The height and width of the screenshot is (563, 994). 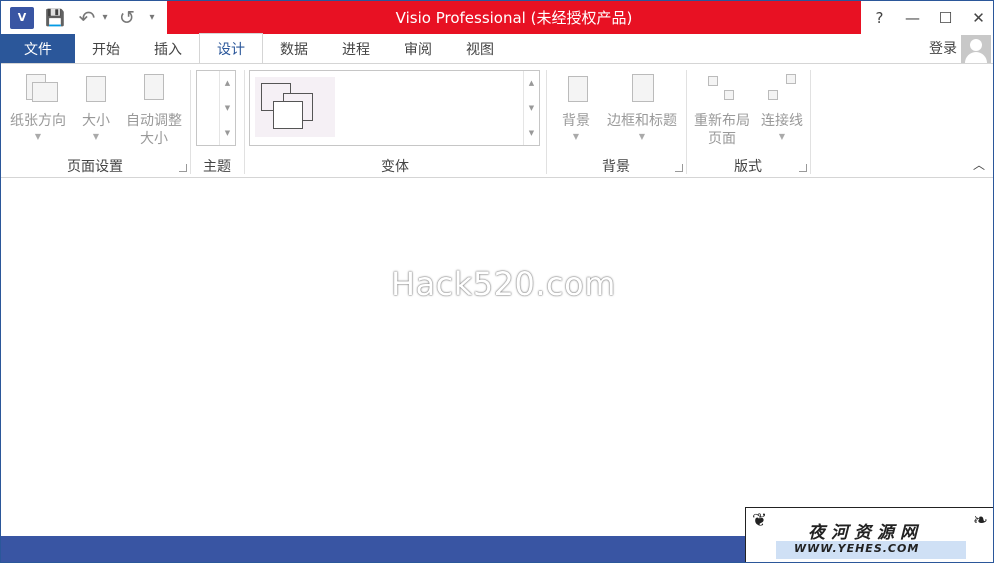 I want to click on variants-gallery-scroll: ▲ ▼ ▼, so click(x=531, y=108).